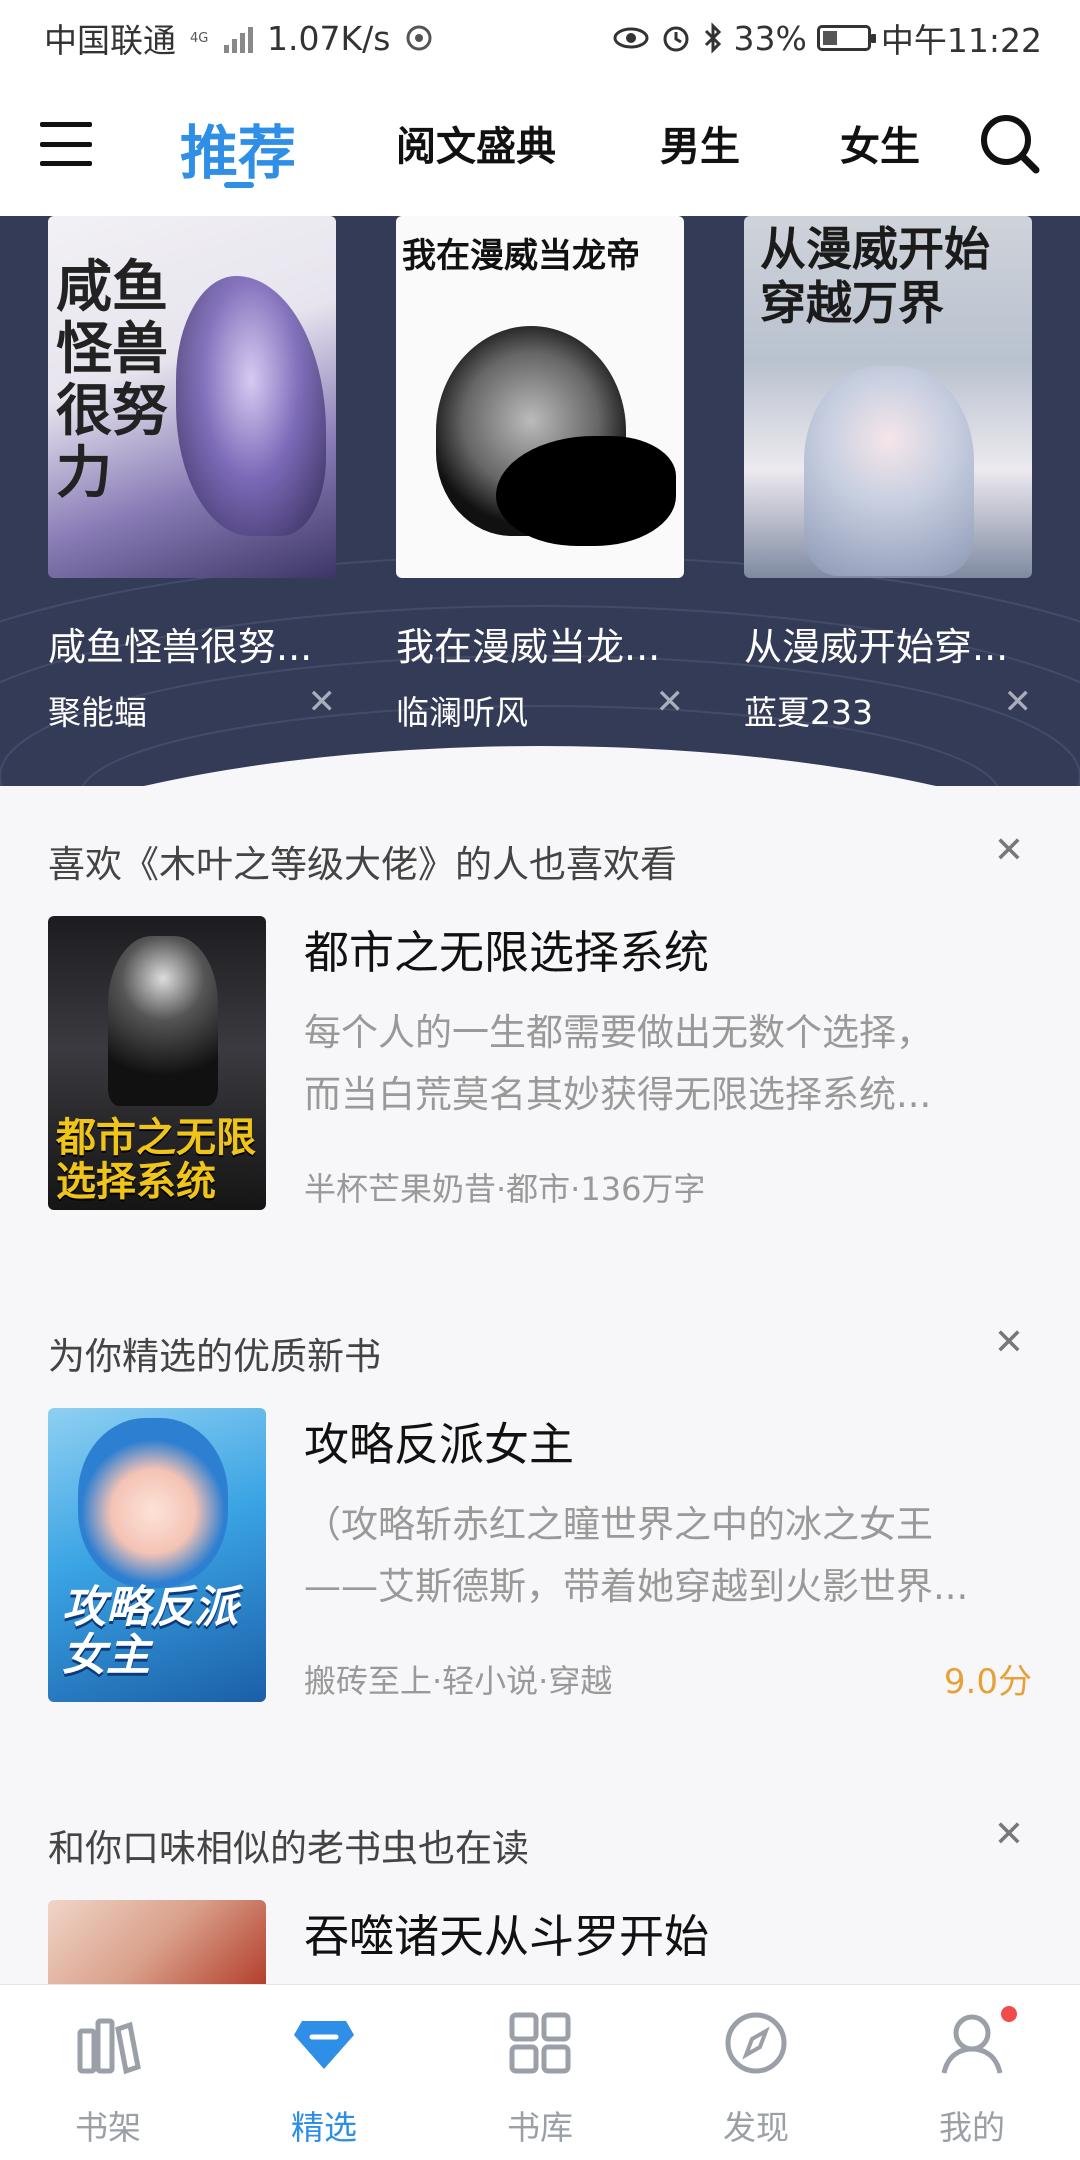  Describe the element at coordinates (362, 864) in the screenshot. I see `section-title: 喜欢《木叶之等级大佬》的人也喜欢看` at that location.